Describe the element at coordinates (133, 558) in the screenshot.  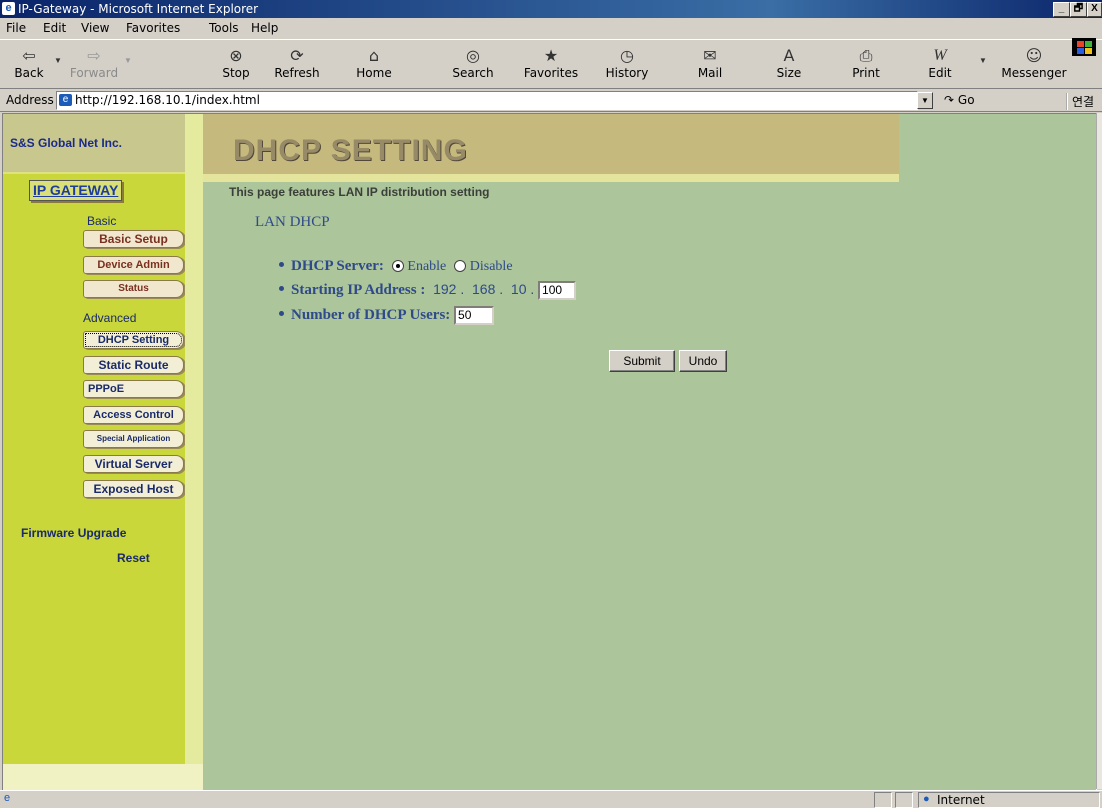
I see `nav-reset: Reset` at that location.